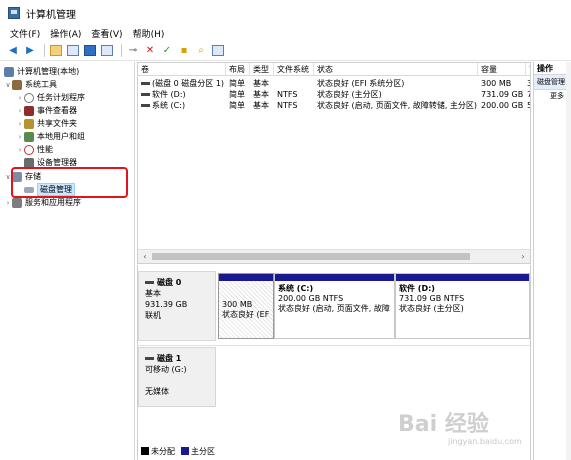  I want to click on legend-item-primary: 主分区, so click(198, 451).